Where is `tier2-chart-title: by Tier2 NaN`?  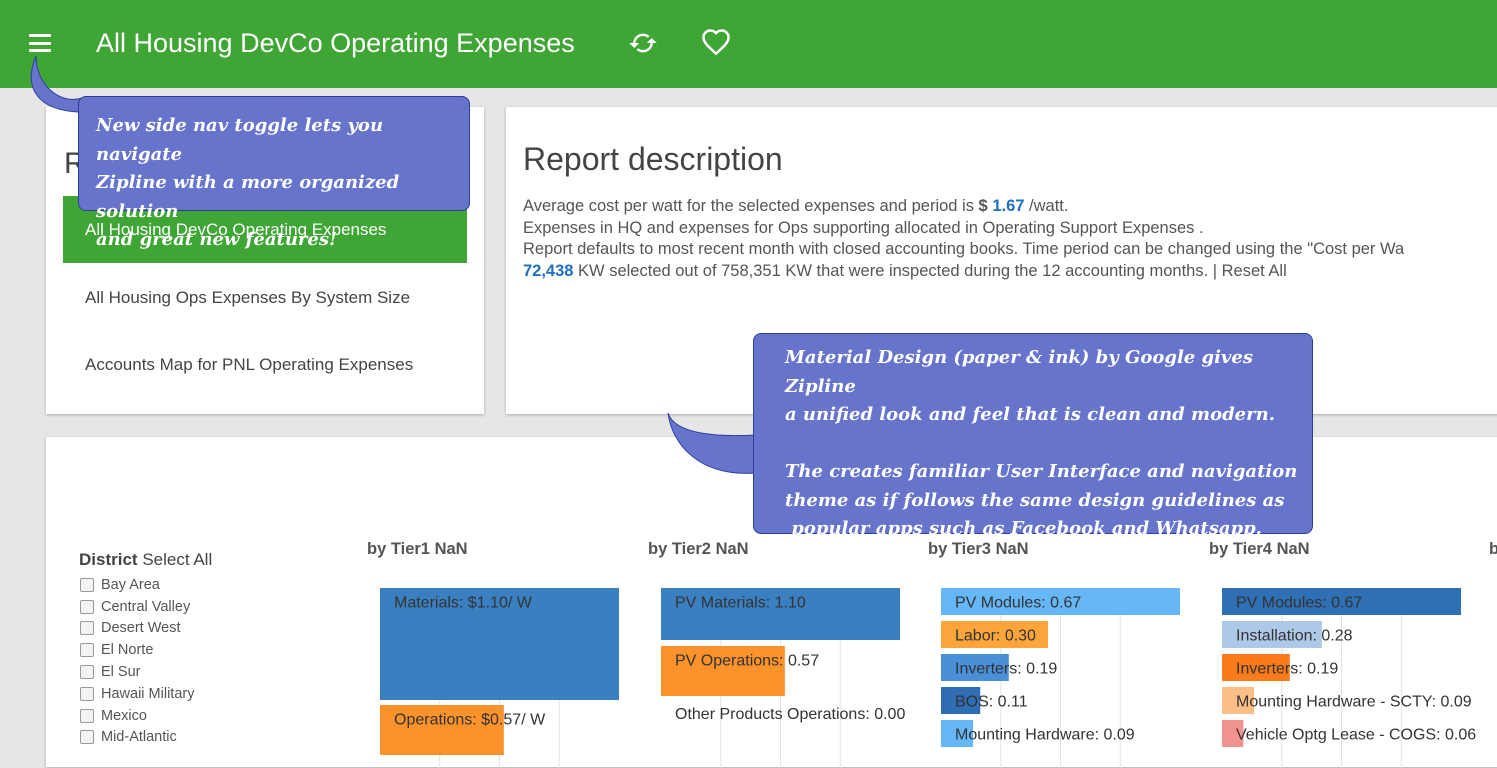 tier2-chart-title: by Tier2 NaN is located at coordinates (698, 549).